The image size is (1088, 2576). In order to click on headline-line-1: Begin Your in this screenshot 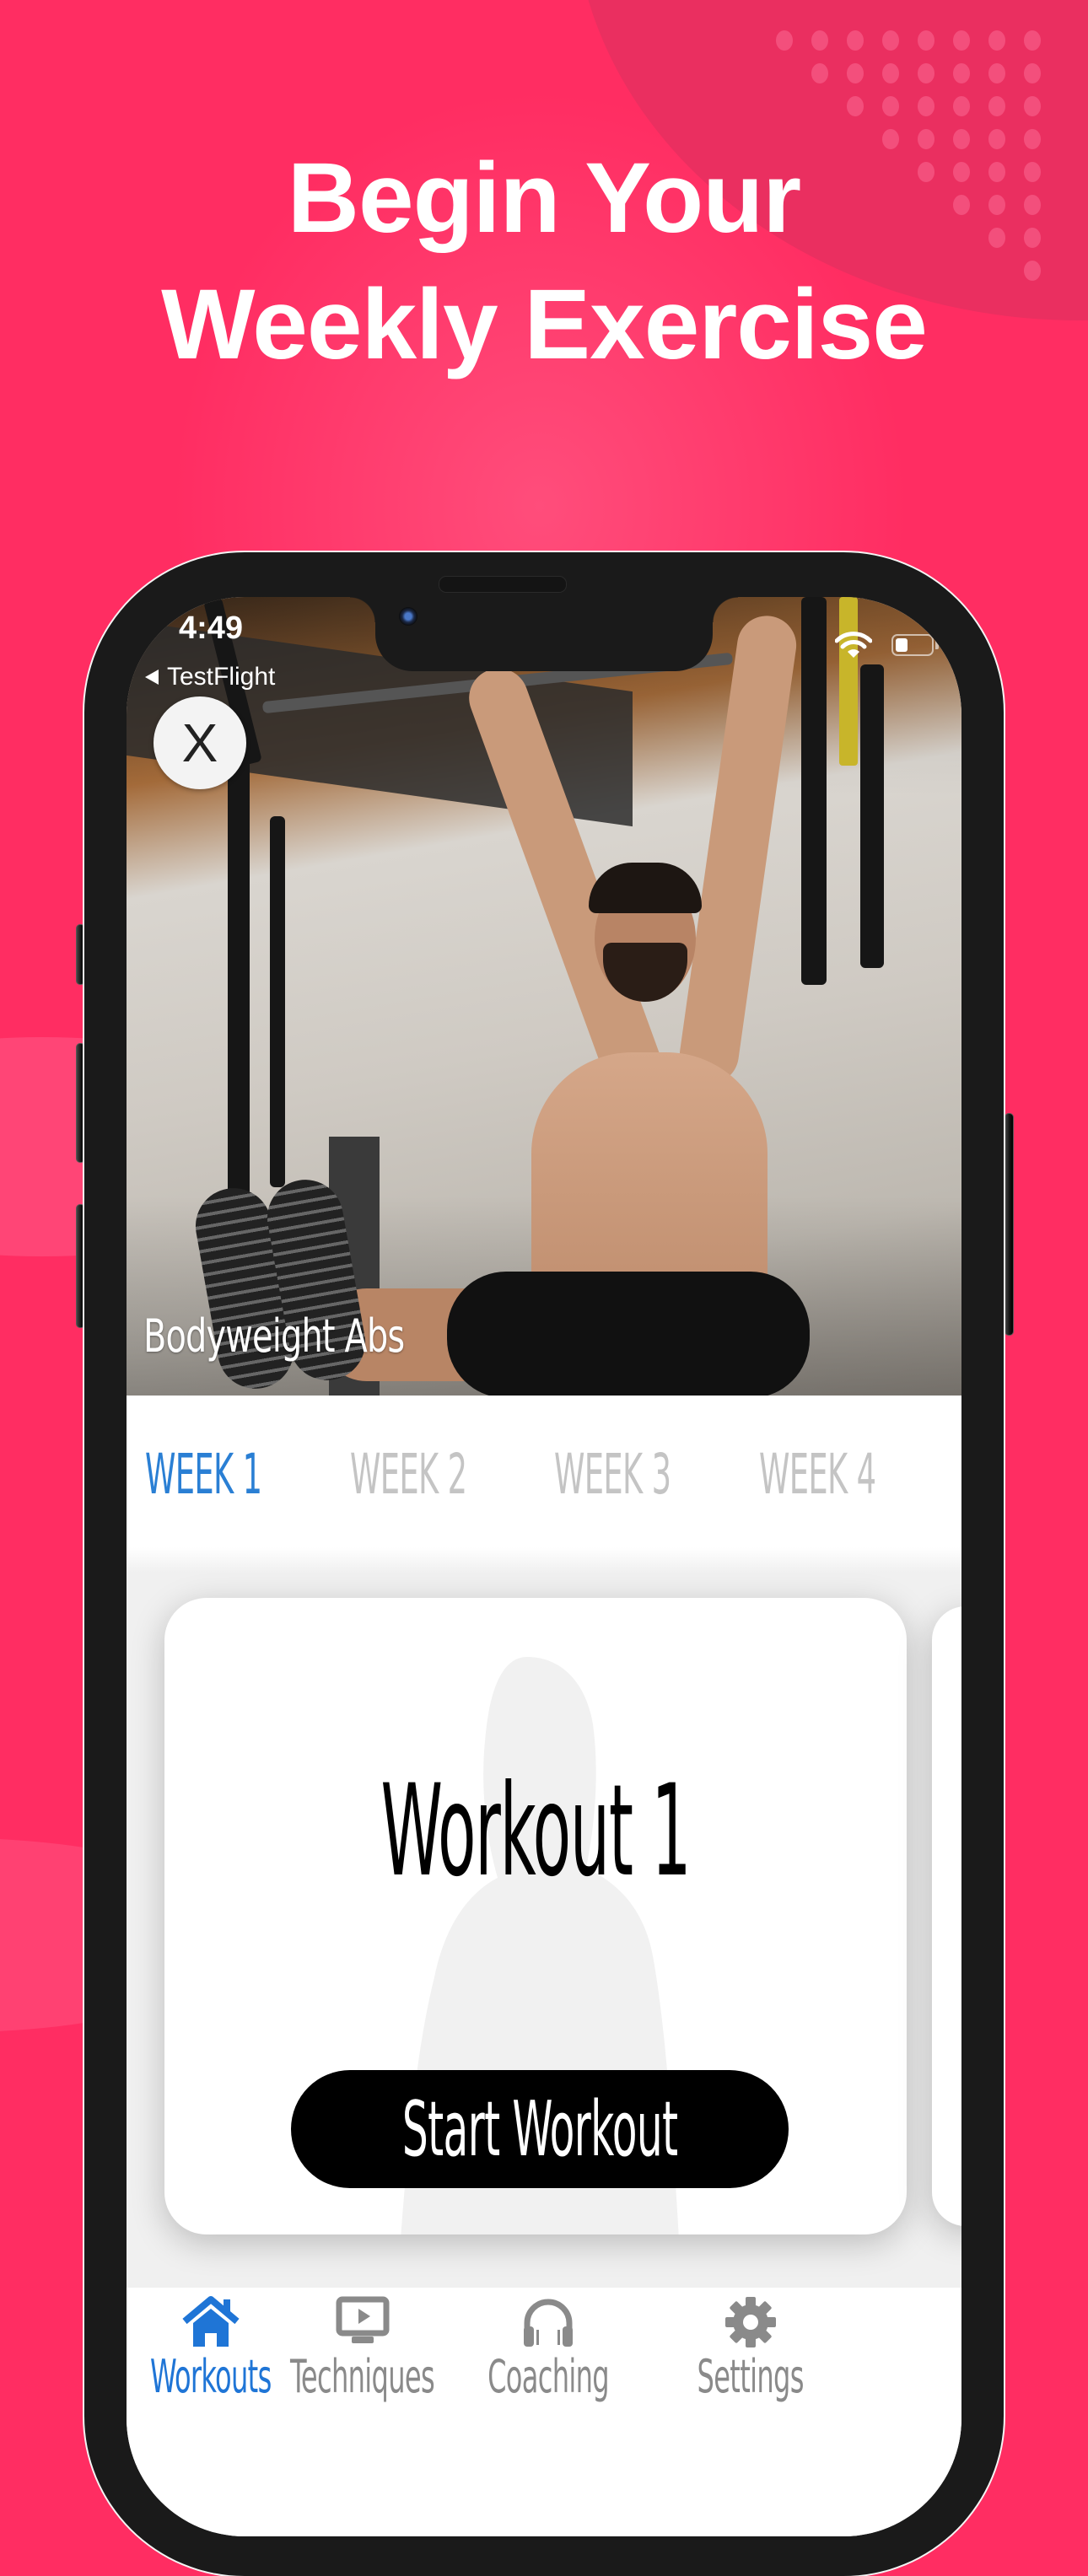, I will do `click(544, 198)`.